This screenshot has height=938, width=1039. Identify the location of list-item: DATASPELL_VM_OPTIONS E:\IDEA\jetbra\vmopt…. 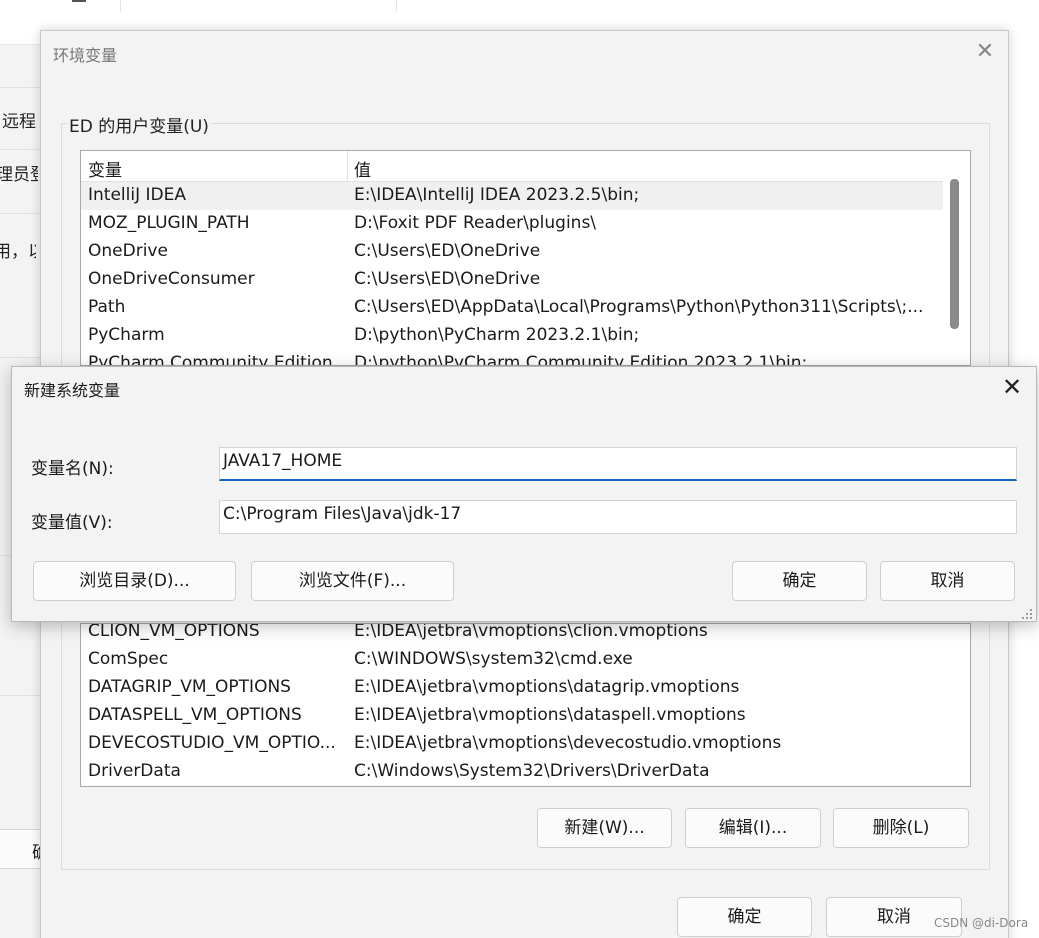
(512, 716).